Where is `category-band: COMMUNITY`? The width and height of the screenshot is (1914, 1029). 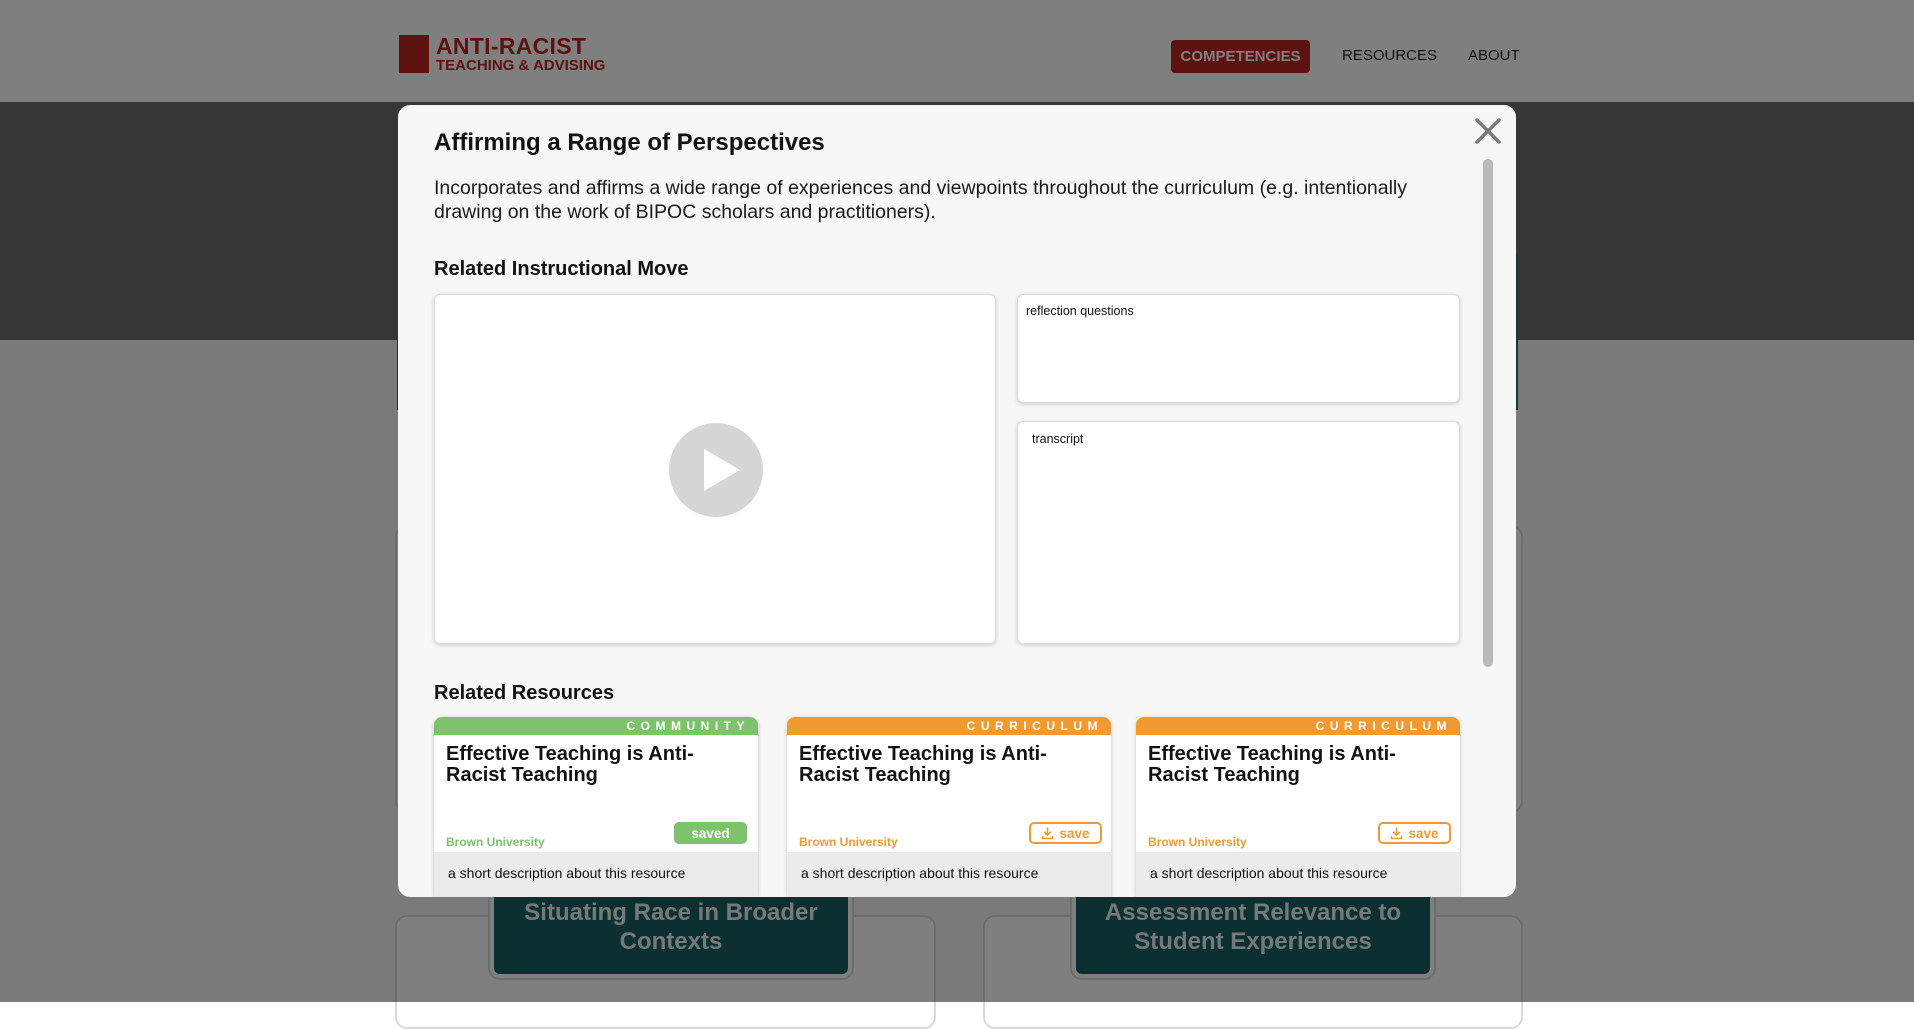
category-band: COMMUNITY is located at coordinates (596, 726).